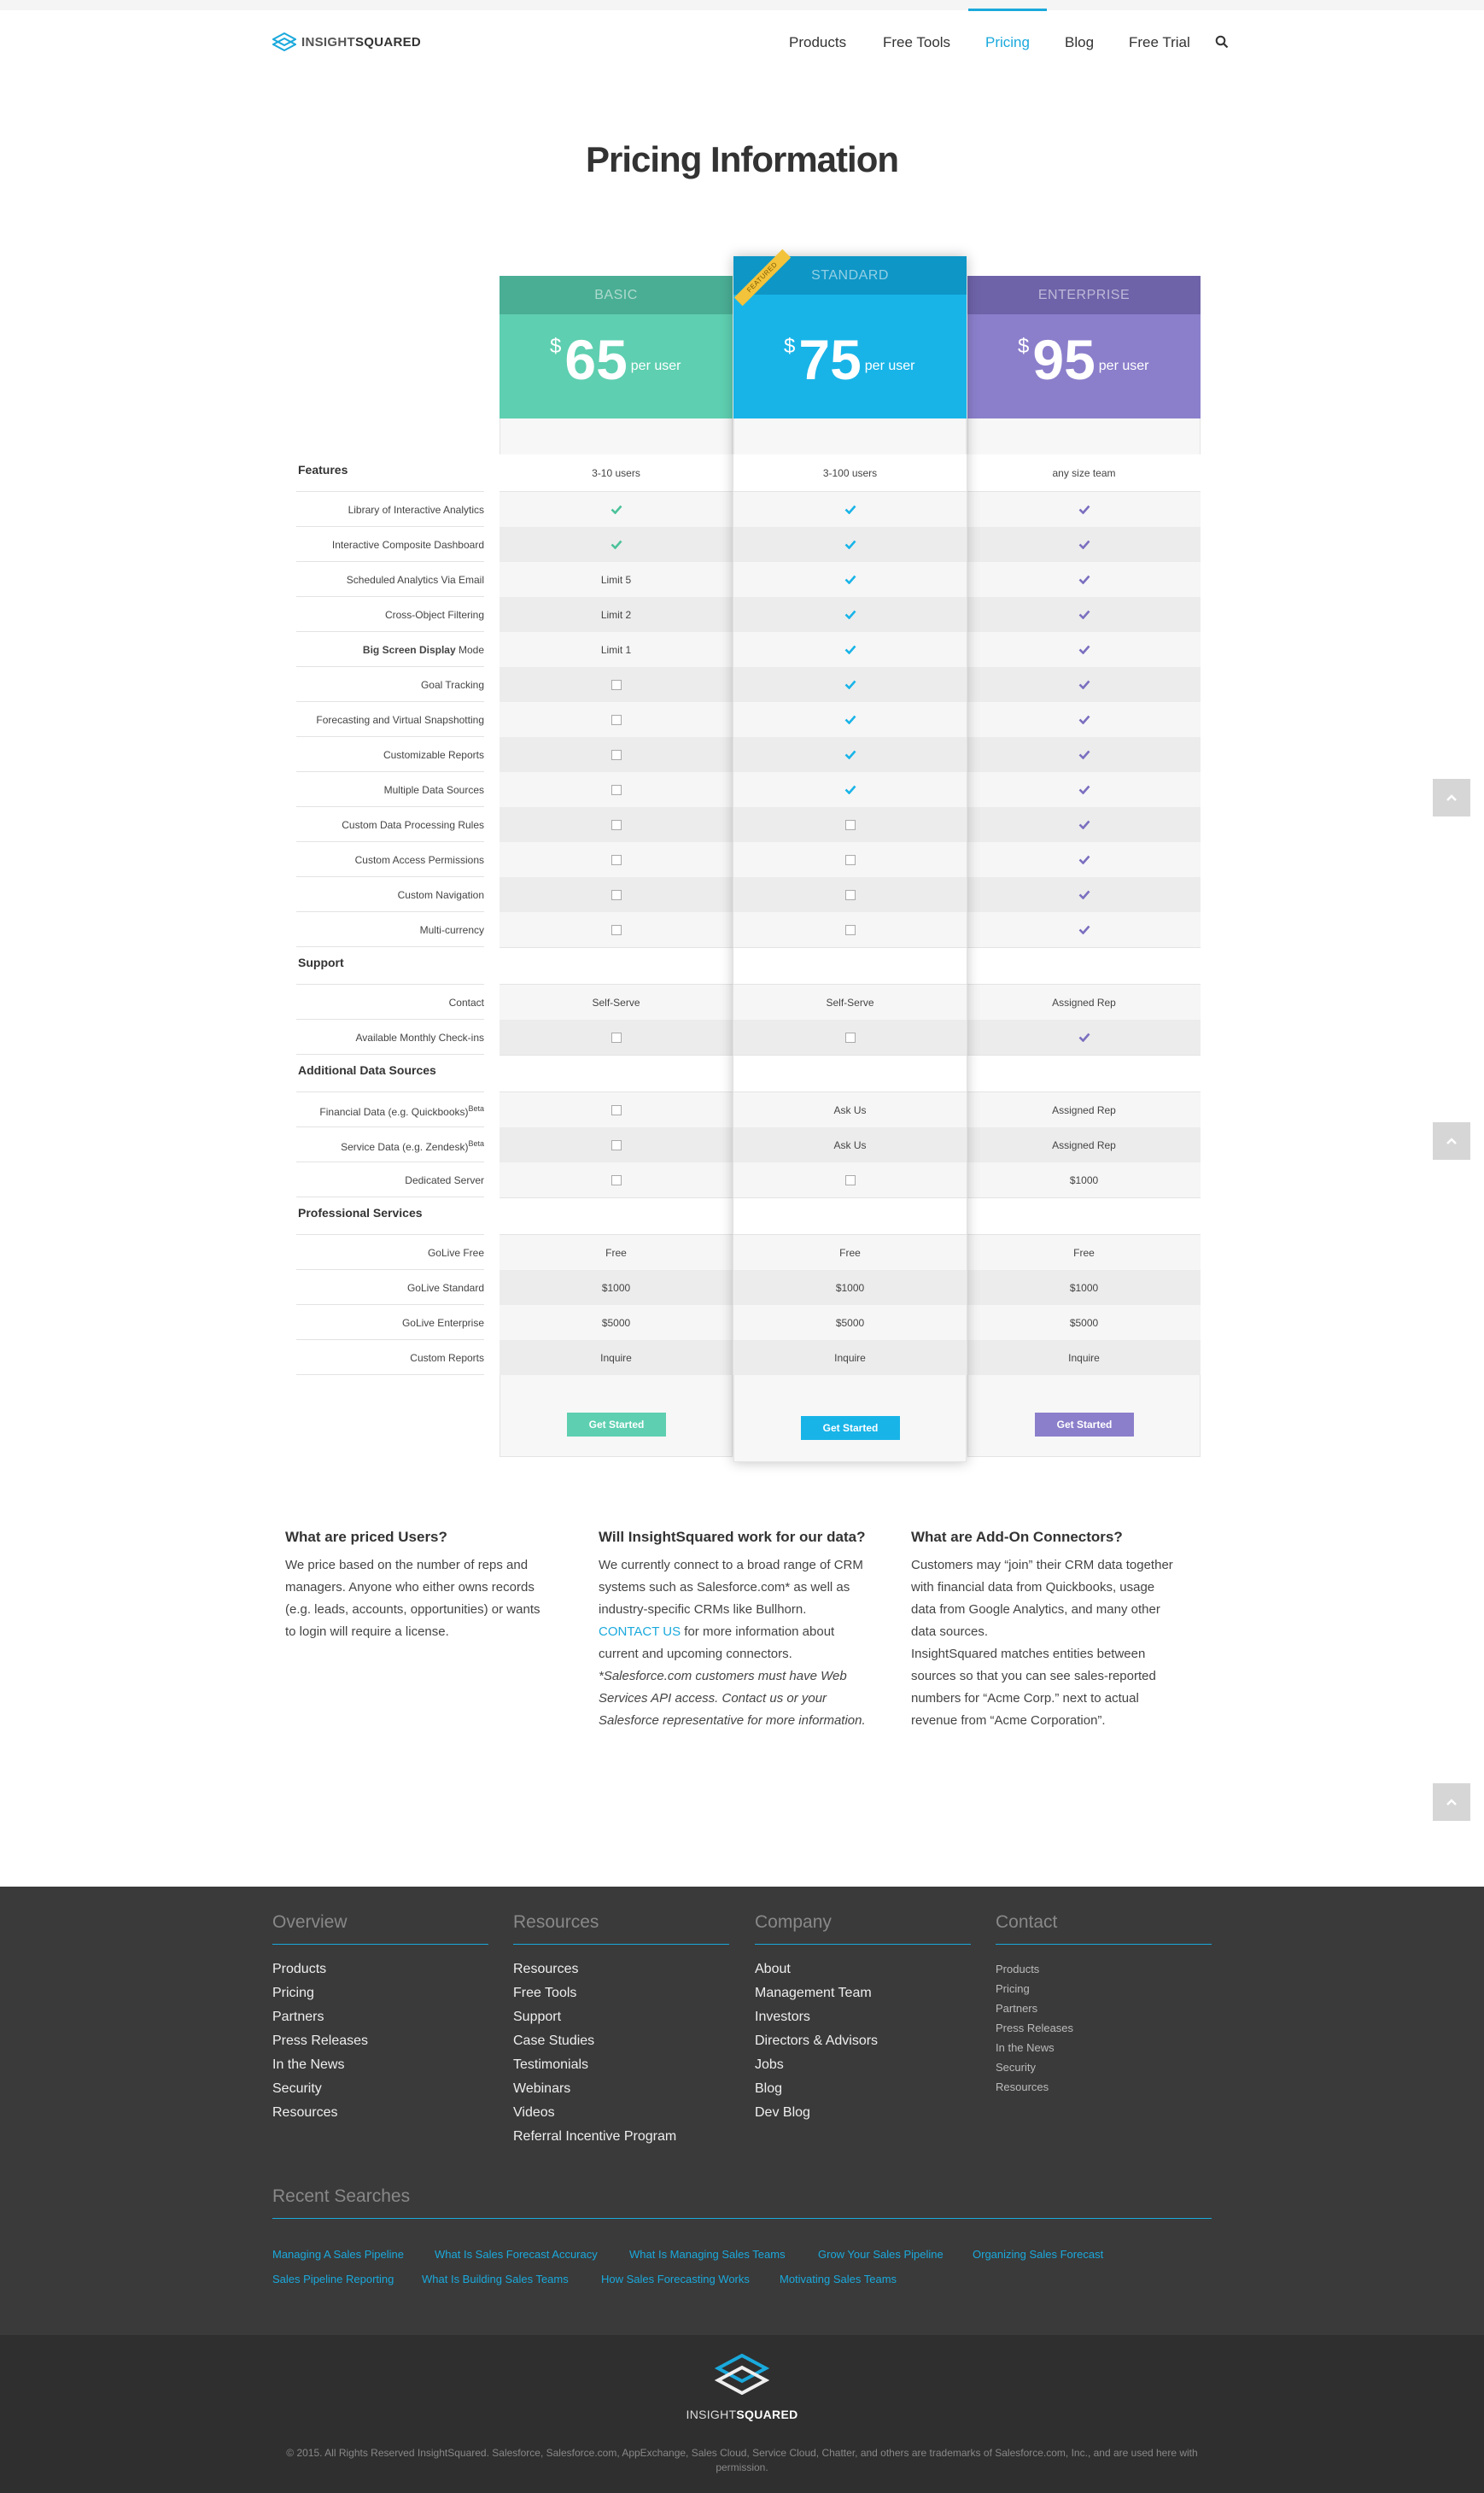  Describe the element at coordinates (594, 2137) in the screenshot. I see `footer-link: Referral Incentive Program` at that location.